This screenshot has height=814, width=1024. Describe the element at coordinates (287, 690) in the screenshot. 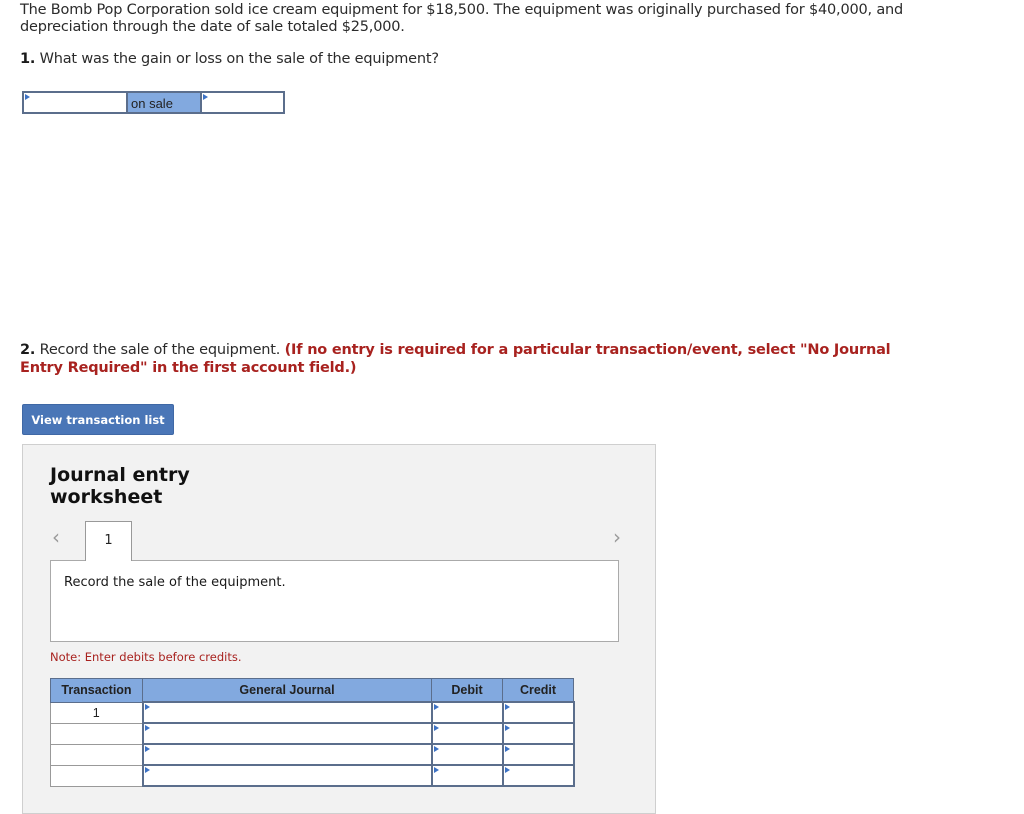

I see `header-general-journal: General Journal` at that location.